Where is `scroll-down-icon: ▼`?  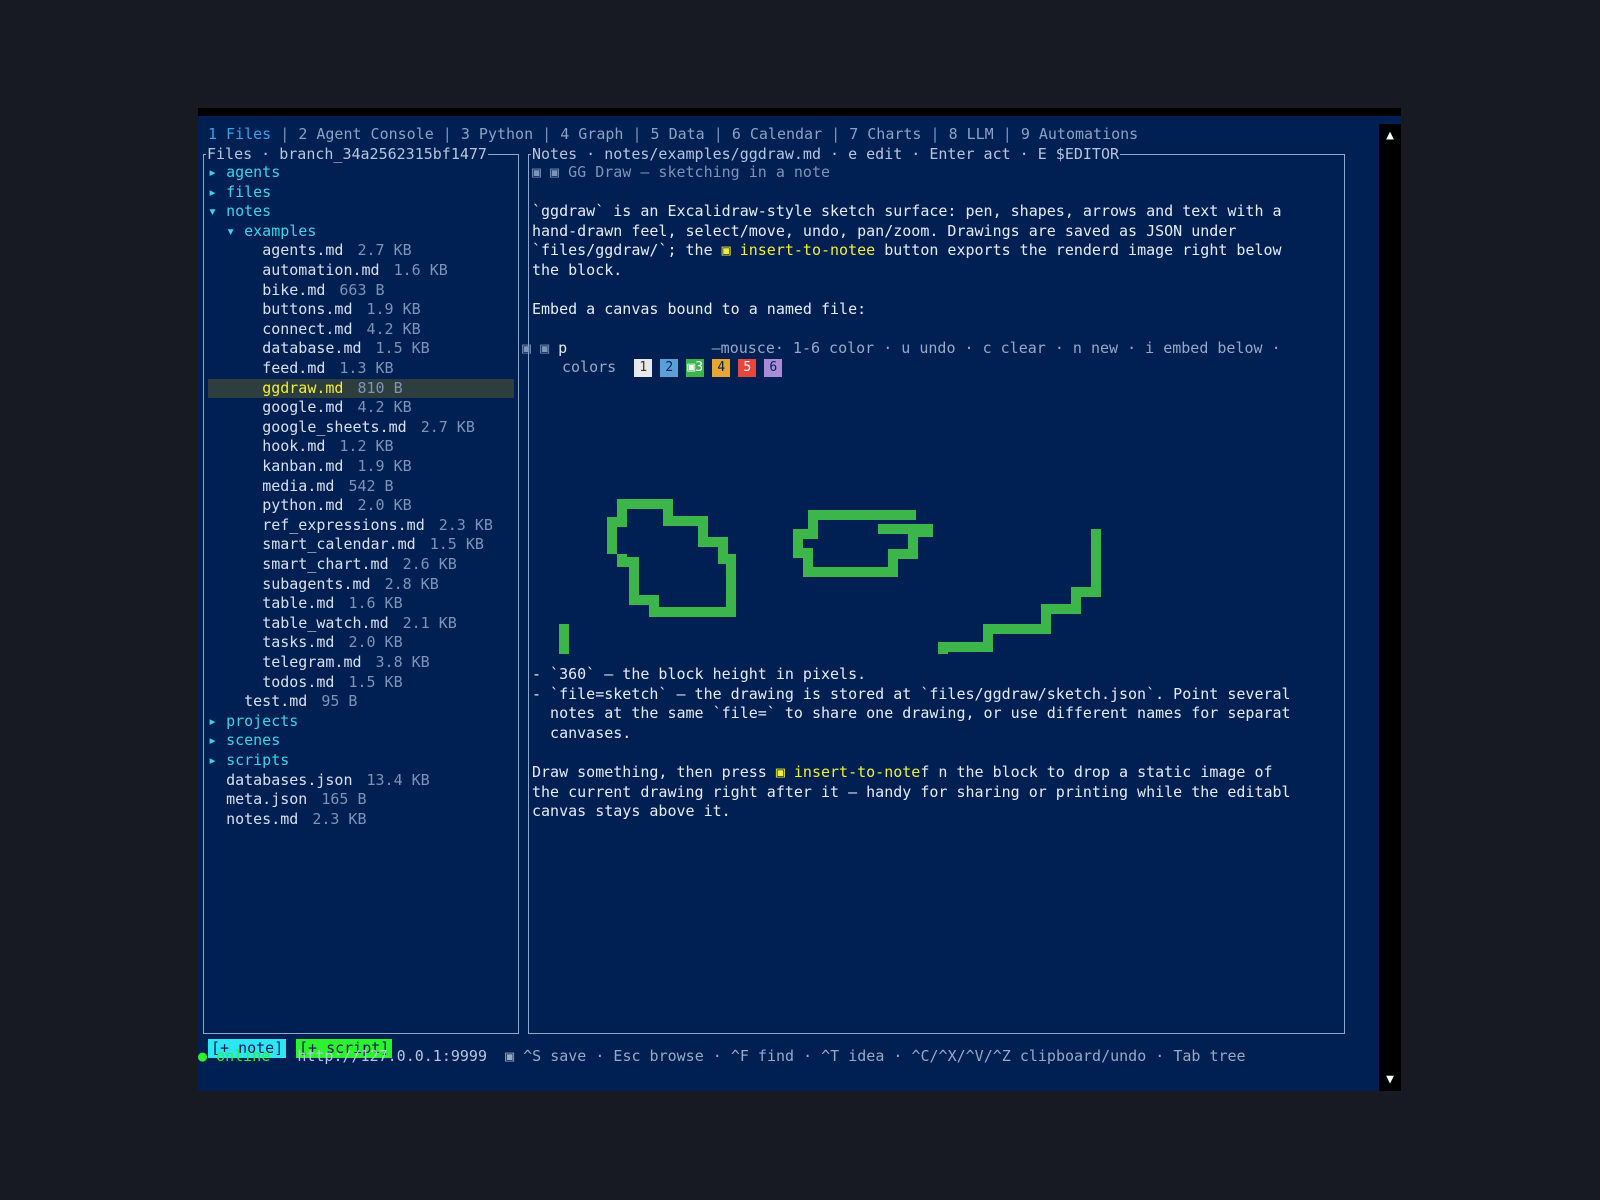 scroll-down-icon: ▼ is located at coordinates (1390, 1079).